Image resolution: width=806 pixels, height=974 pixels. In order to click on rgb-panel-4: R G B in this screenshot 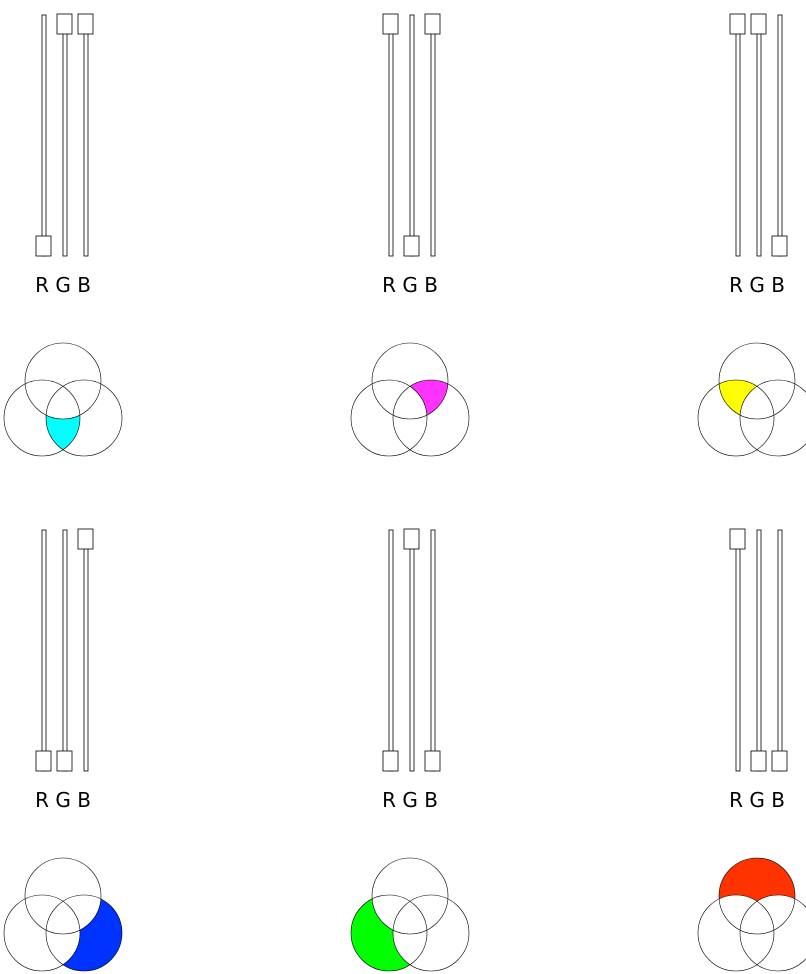, I will do `click(63, 750)`.